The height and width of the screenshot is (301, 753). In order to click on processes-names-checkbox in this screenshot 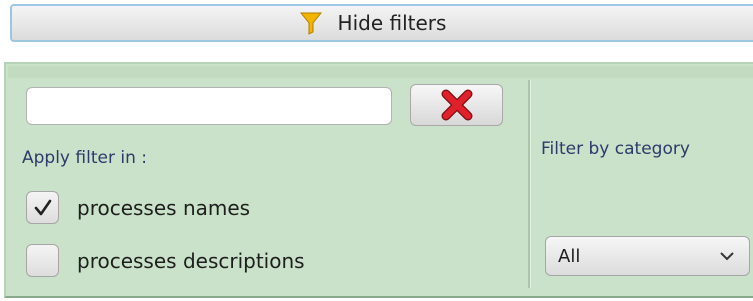, I will do `click(42, 207)`.